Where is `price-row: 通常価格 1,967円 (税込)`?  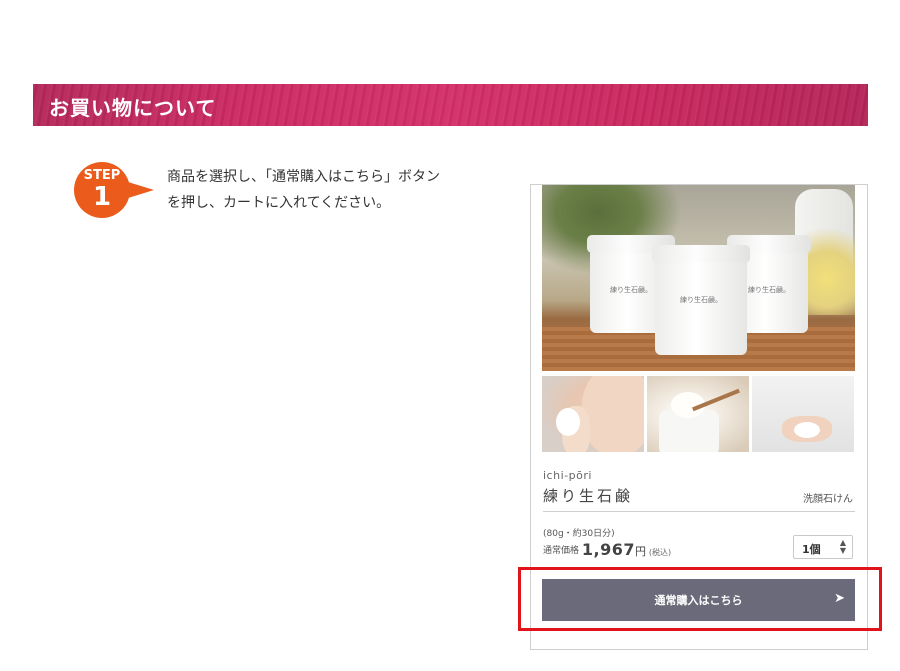
price-row: 通常価格 1,967円 (税込) is located at coordinates (607, 549).